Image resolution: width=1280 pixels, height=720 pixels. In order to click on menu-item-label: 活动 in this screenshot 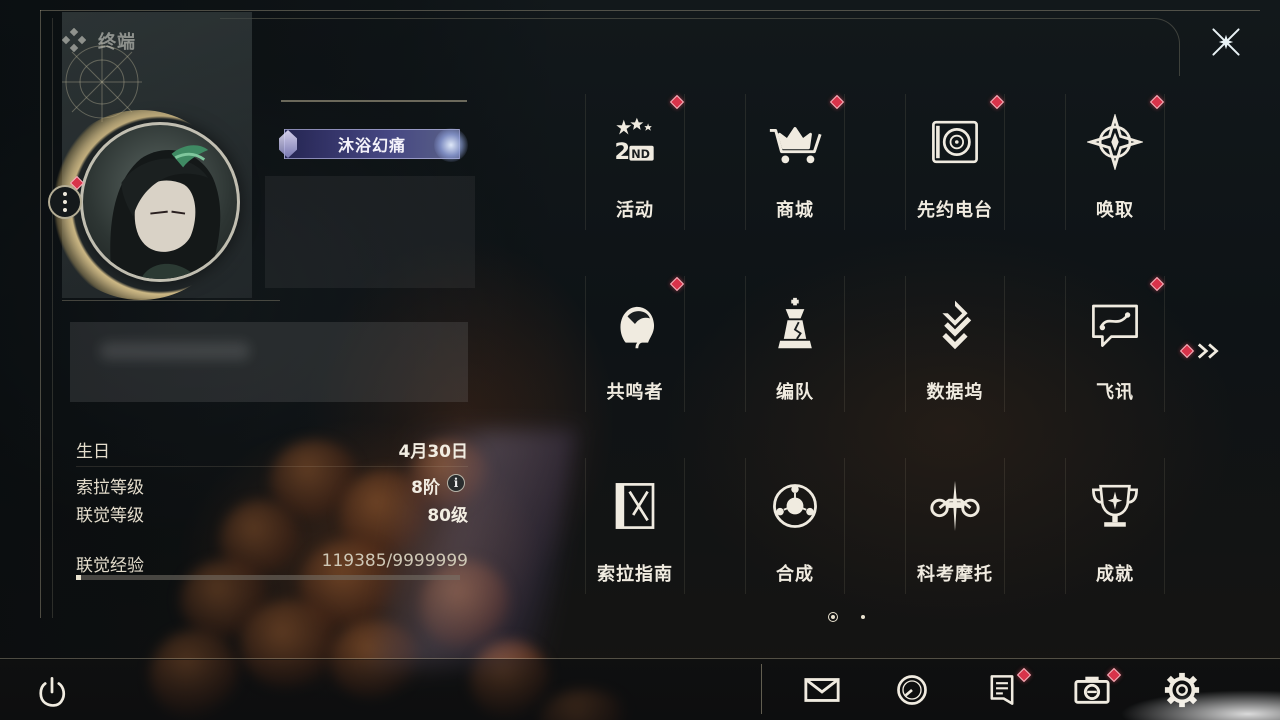, I will do `click(635, 210)`.